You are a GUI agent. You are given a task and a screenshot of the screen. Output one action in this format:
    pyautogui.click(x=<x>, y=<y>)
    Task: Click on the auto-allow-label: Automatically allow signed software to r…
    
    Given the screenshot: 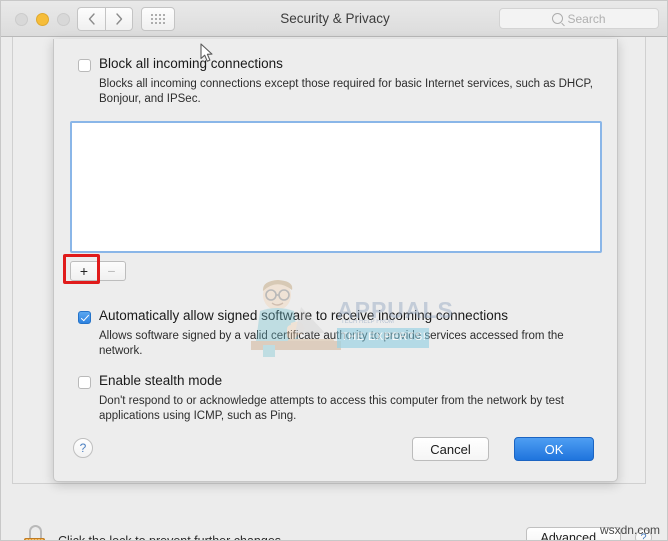 What is the action you would take?
    pyautogui.click(x=303, y=315)
    